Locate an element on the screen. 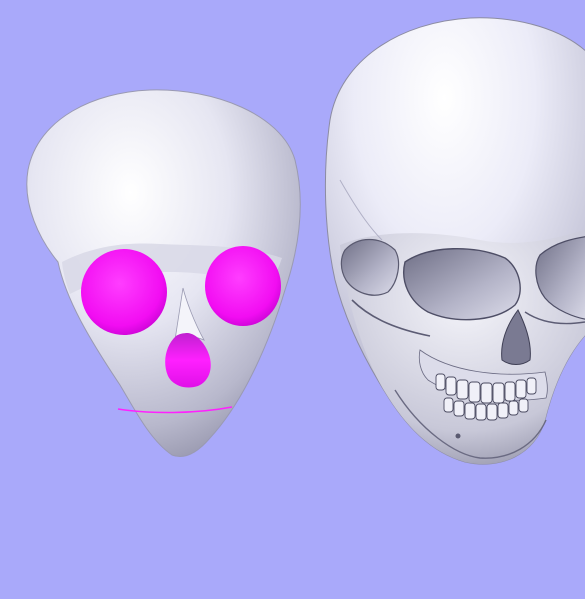 The width and height of the screenshot is (585, 599). eye-socket-left is located at coordinates (124, 292).